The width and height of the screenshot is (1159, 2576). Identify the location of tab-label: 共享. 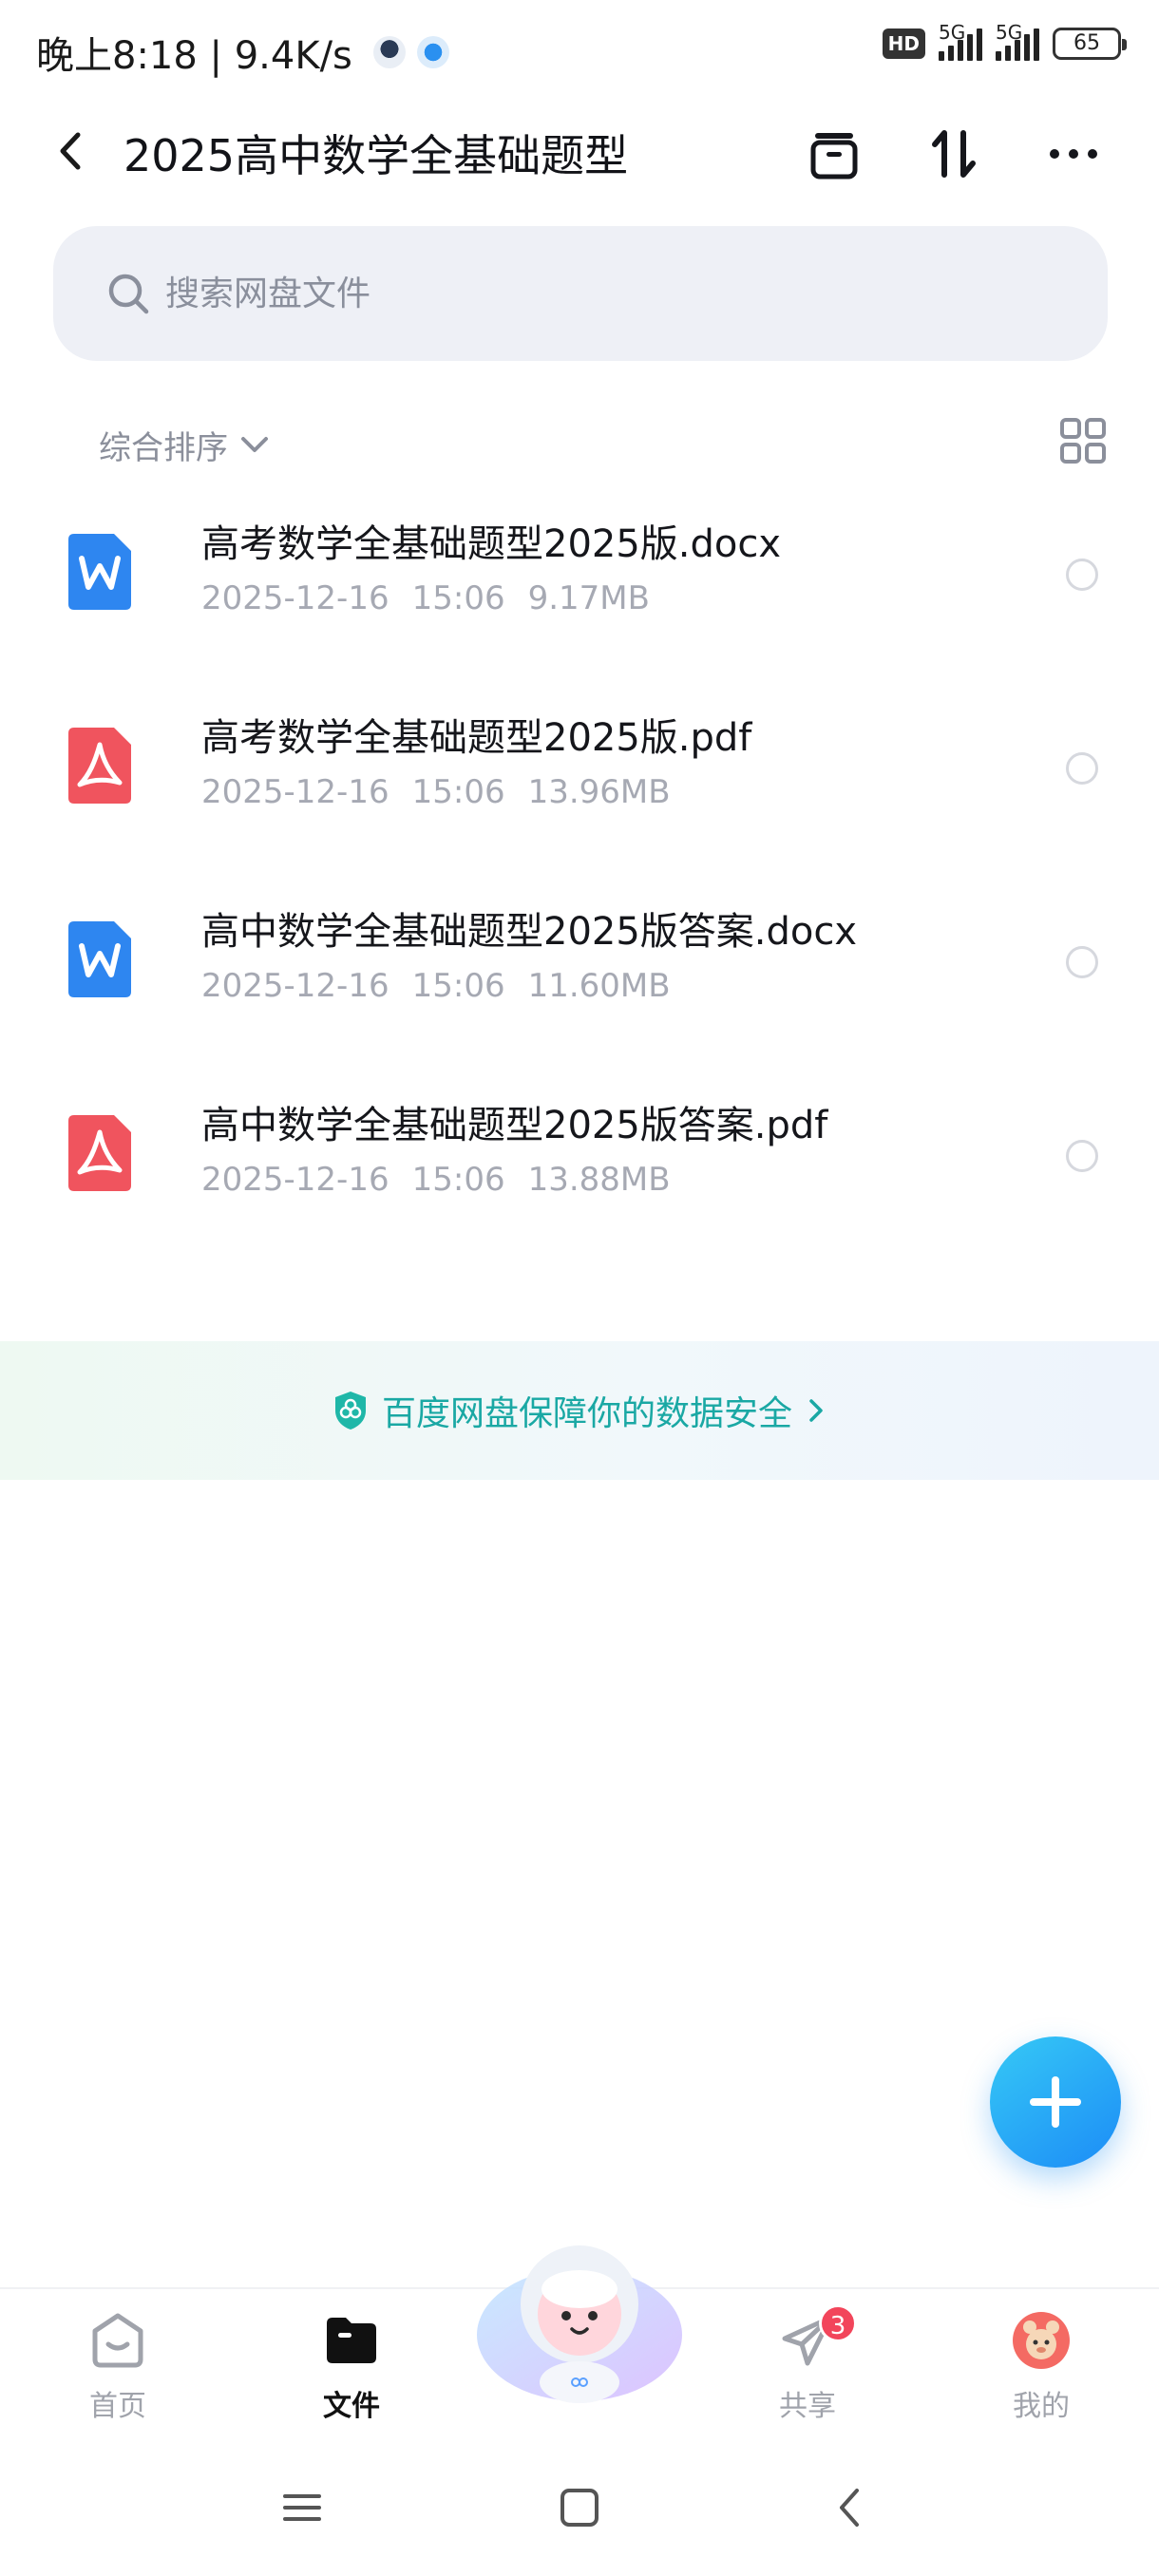
(807, 2406).